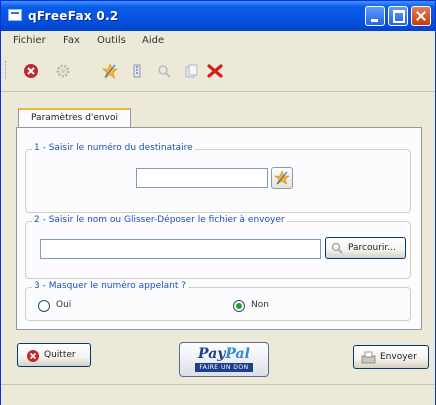 This screenshot has width=436, height=405. I want to click on send-label: Envoyer, so click(398, 357).